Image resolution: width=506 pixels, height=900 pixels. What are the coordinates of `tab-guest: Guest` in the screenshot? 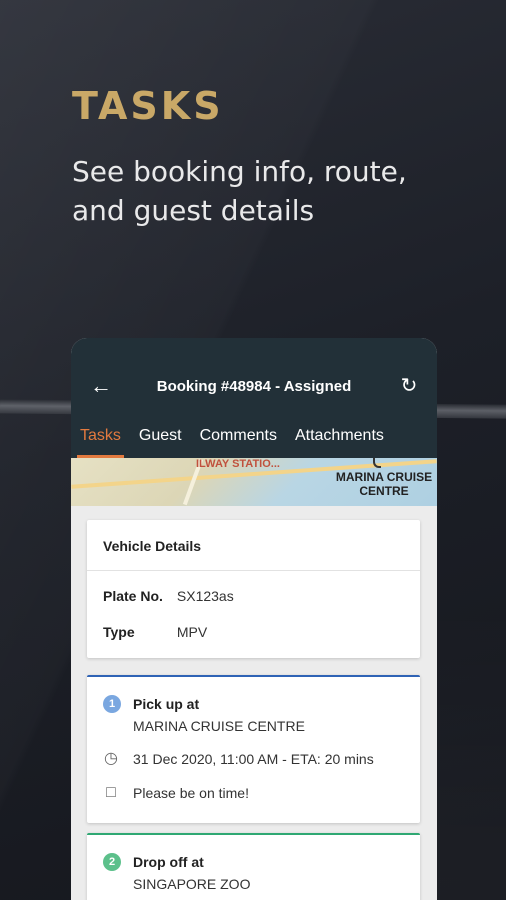 It's located at (160, 440).